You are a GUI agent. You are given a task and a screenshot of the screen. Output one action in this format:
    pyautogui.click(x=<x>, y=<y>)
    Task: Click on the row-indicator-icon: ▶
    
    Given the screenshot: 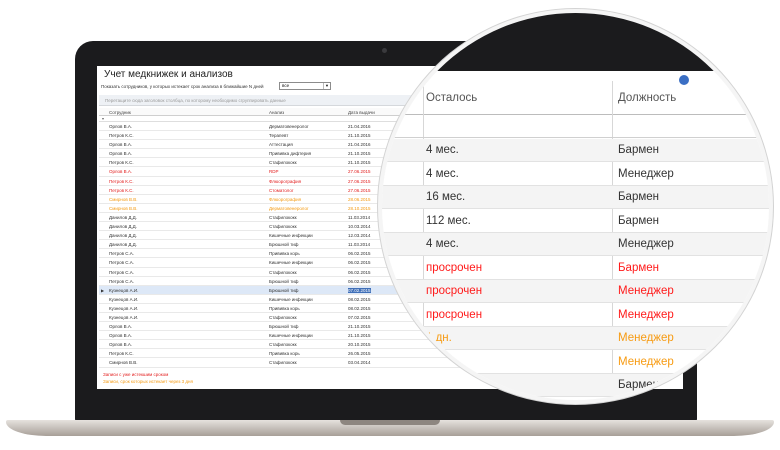 What is the action you would take?
    pyautogui.click(x=103, y=290)
    